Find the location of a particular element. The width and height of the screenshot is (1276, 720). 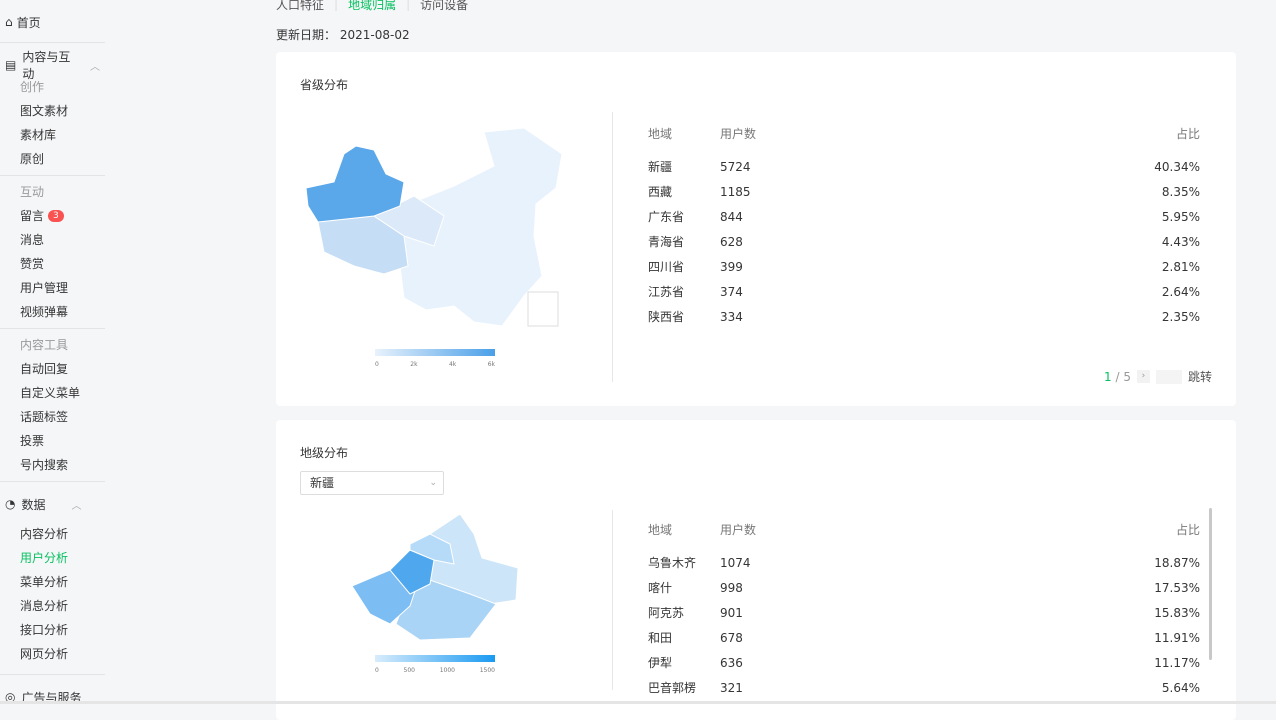

sidebar-item: 号内搜索 is located at coordinates (52, 465).